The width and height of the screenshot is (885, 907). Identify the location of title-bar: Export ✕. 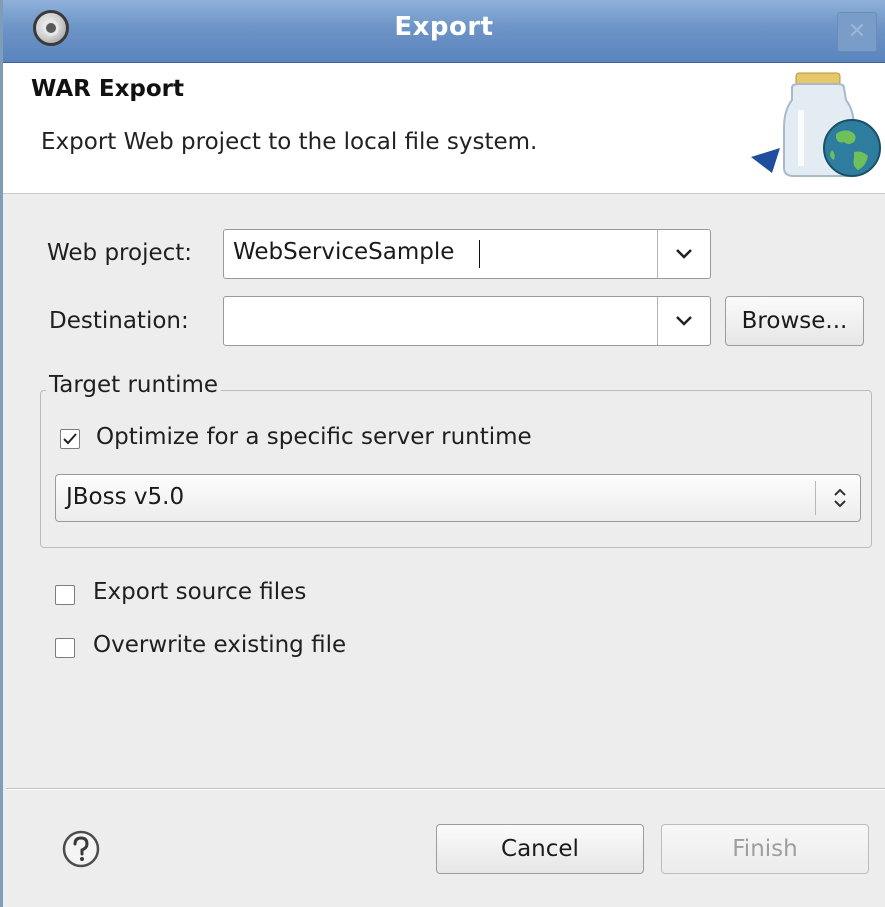
(444, 31).